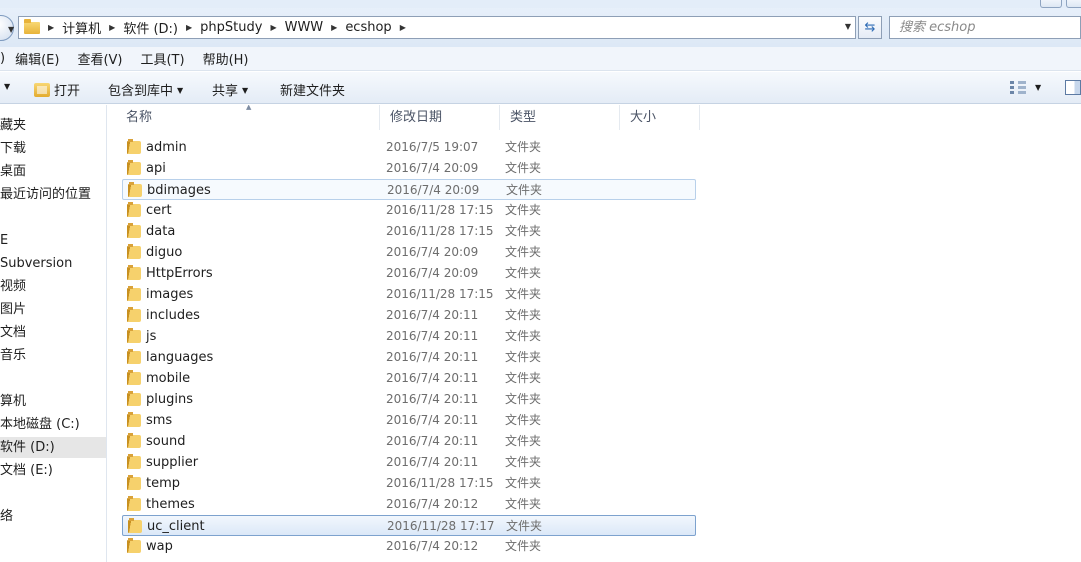  I want to click on table-row: mobile 2016/7/4 20:11 文件夹, so click(409, 378).